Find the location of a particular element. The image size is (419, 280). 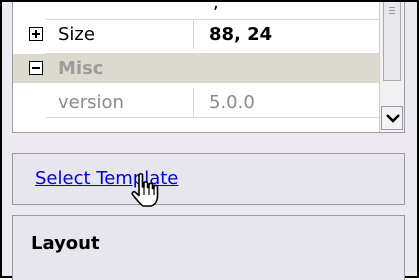

row-gutter is located at coordinates (29, 102).